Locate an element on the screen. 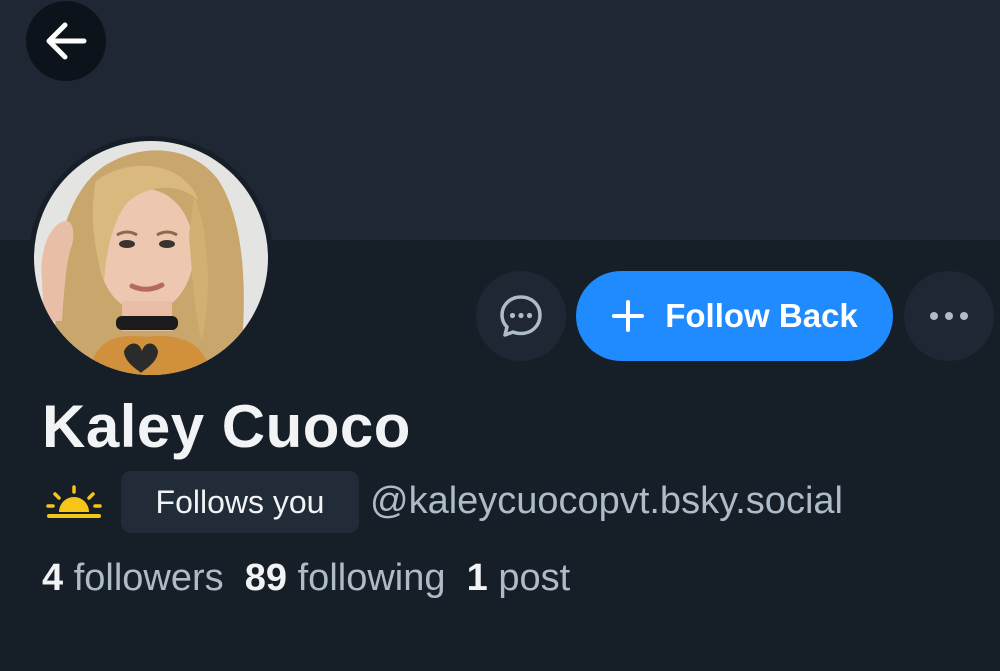  profile-stats: 4 followers 89 following 1 post is located at coordinates (306, 578).